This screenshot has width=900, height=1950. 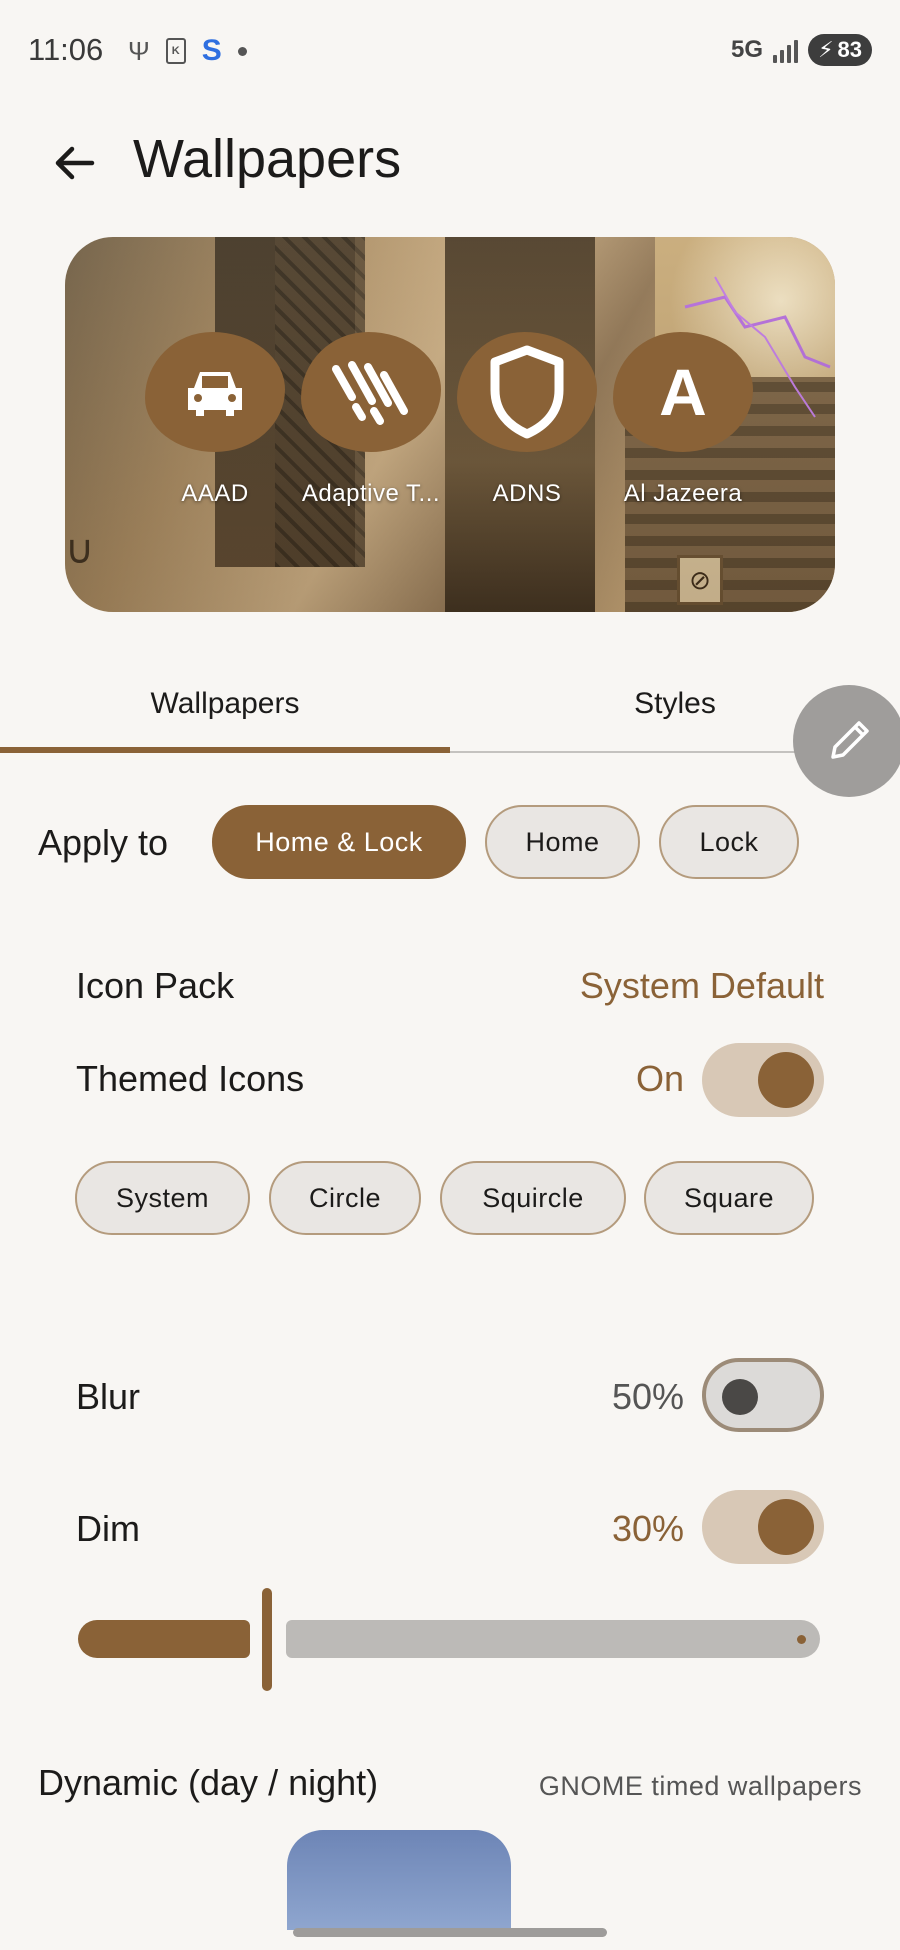 I want to click on icon-pack-value: System Default, so click(x=702, y=986).